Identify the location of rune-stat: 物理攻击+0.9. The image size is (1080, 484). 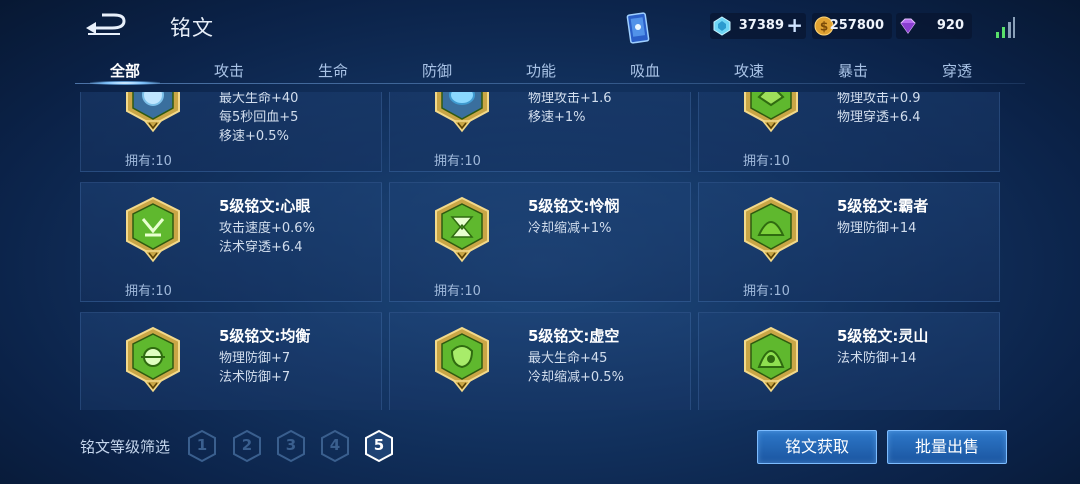
(879, 99).